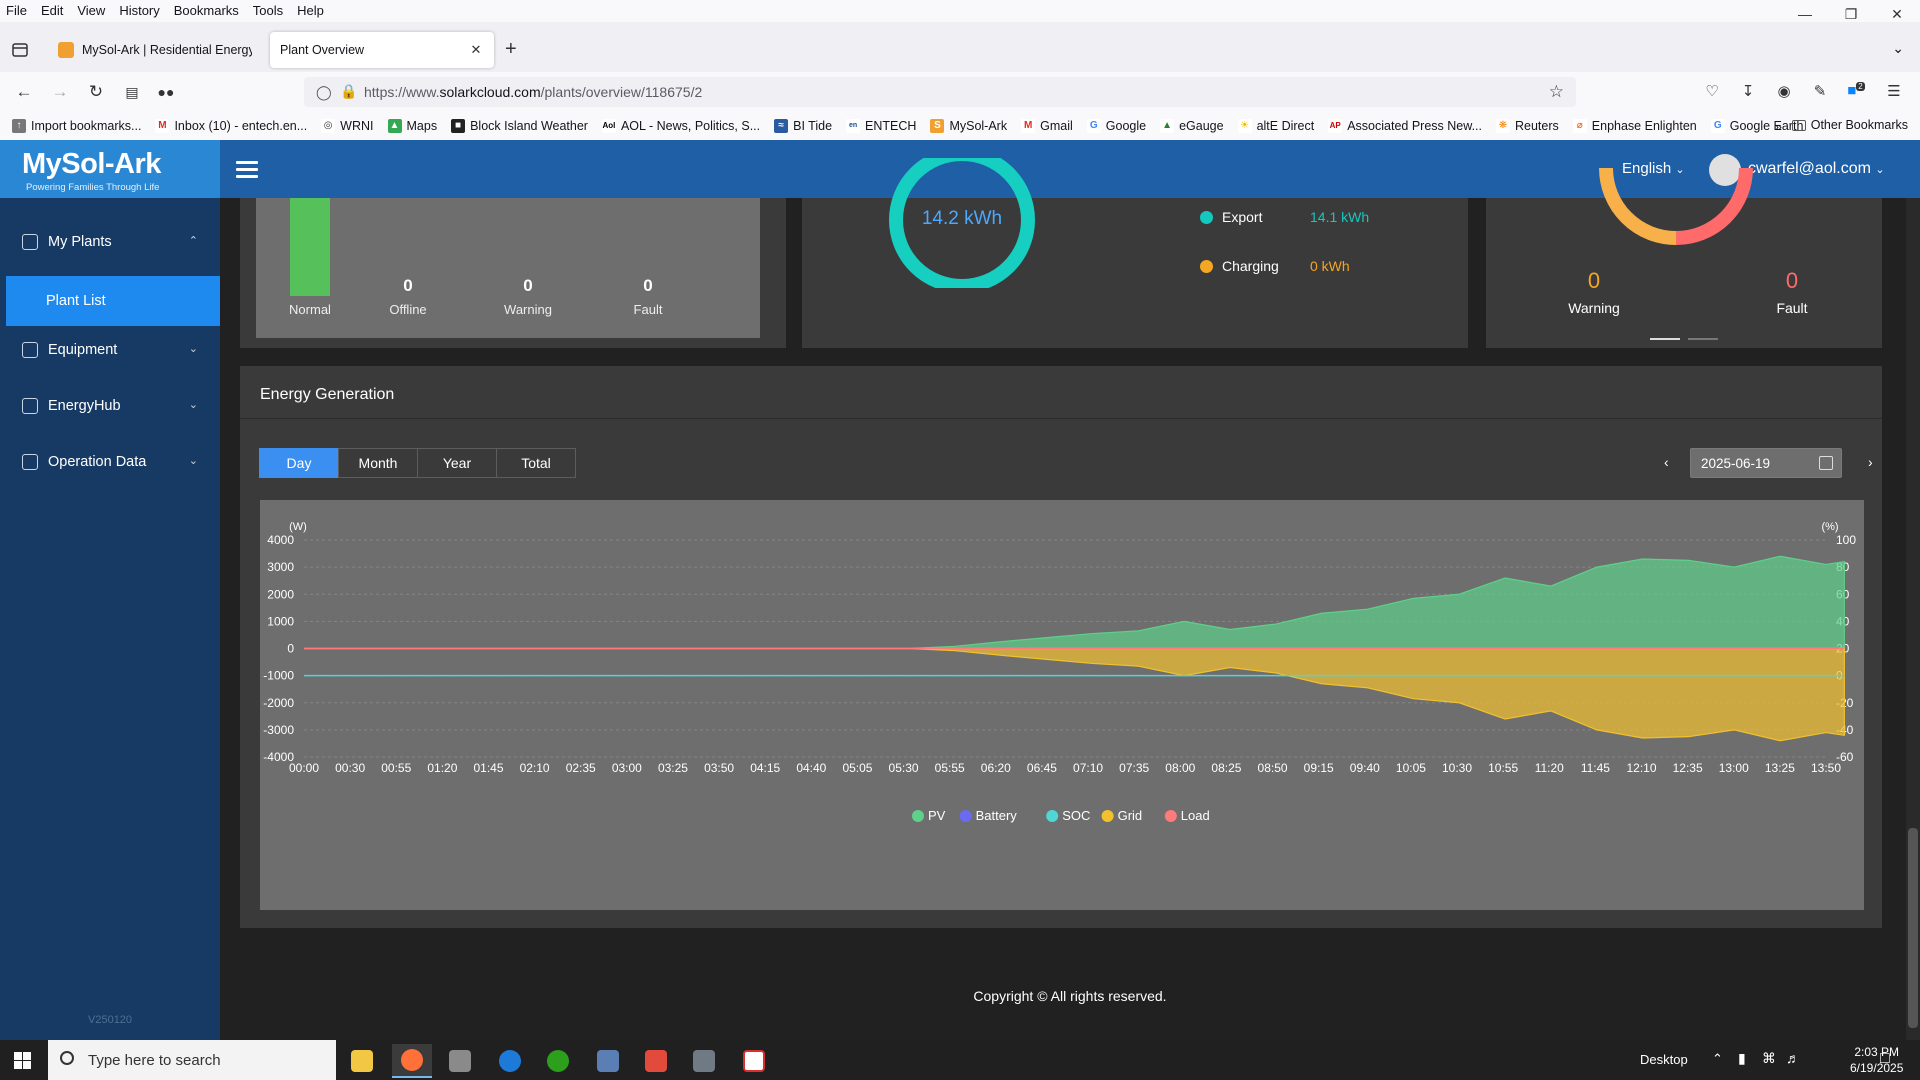 This screenshot has width=1920, height=1080. Describe the element at coordinates (1717, 1059) in the screenshot. I see `tray-overflow-icon: ⌃` at that location.